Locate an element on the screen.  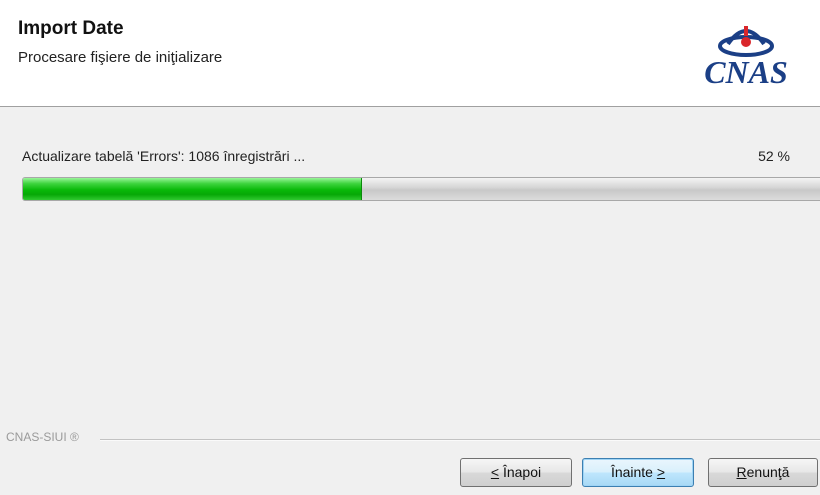
logo-wordmark: CNAS is located at coordinates (746, 72).